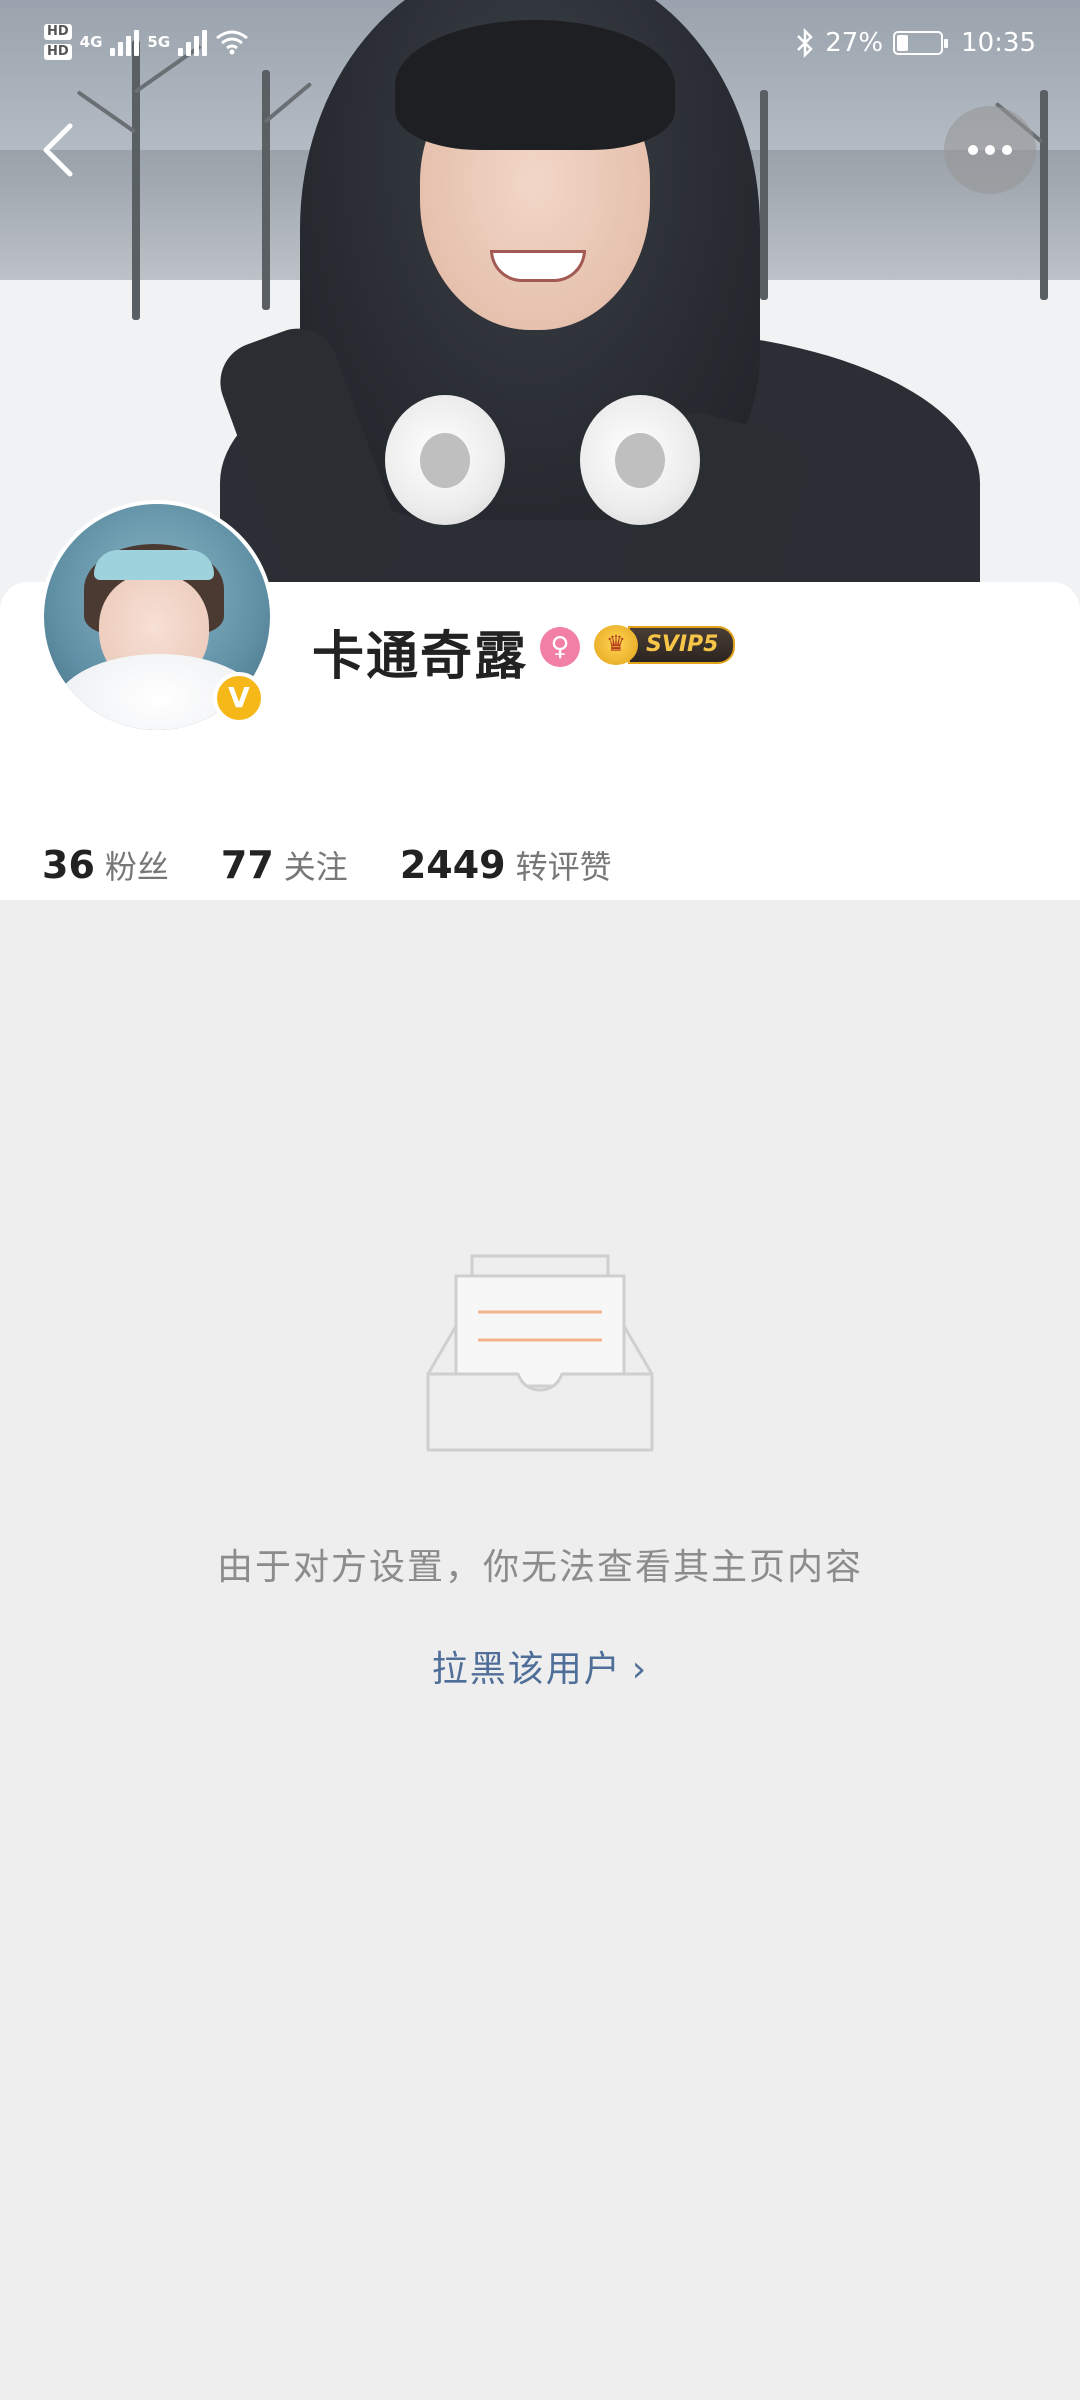 Image resolution: width=1080 pixels, height=2400 pixels. Describe the element at coordinates (539, 1567) in the screenshot. I see `empty-state-message: 由于对方设置，你无法查看其主页内容` at that location.